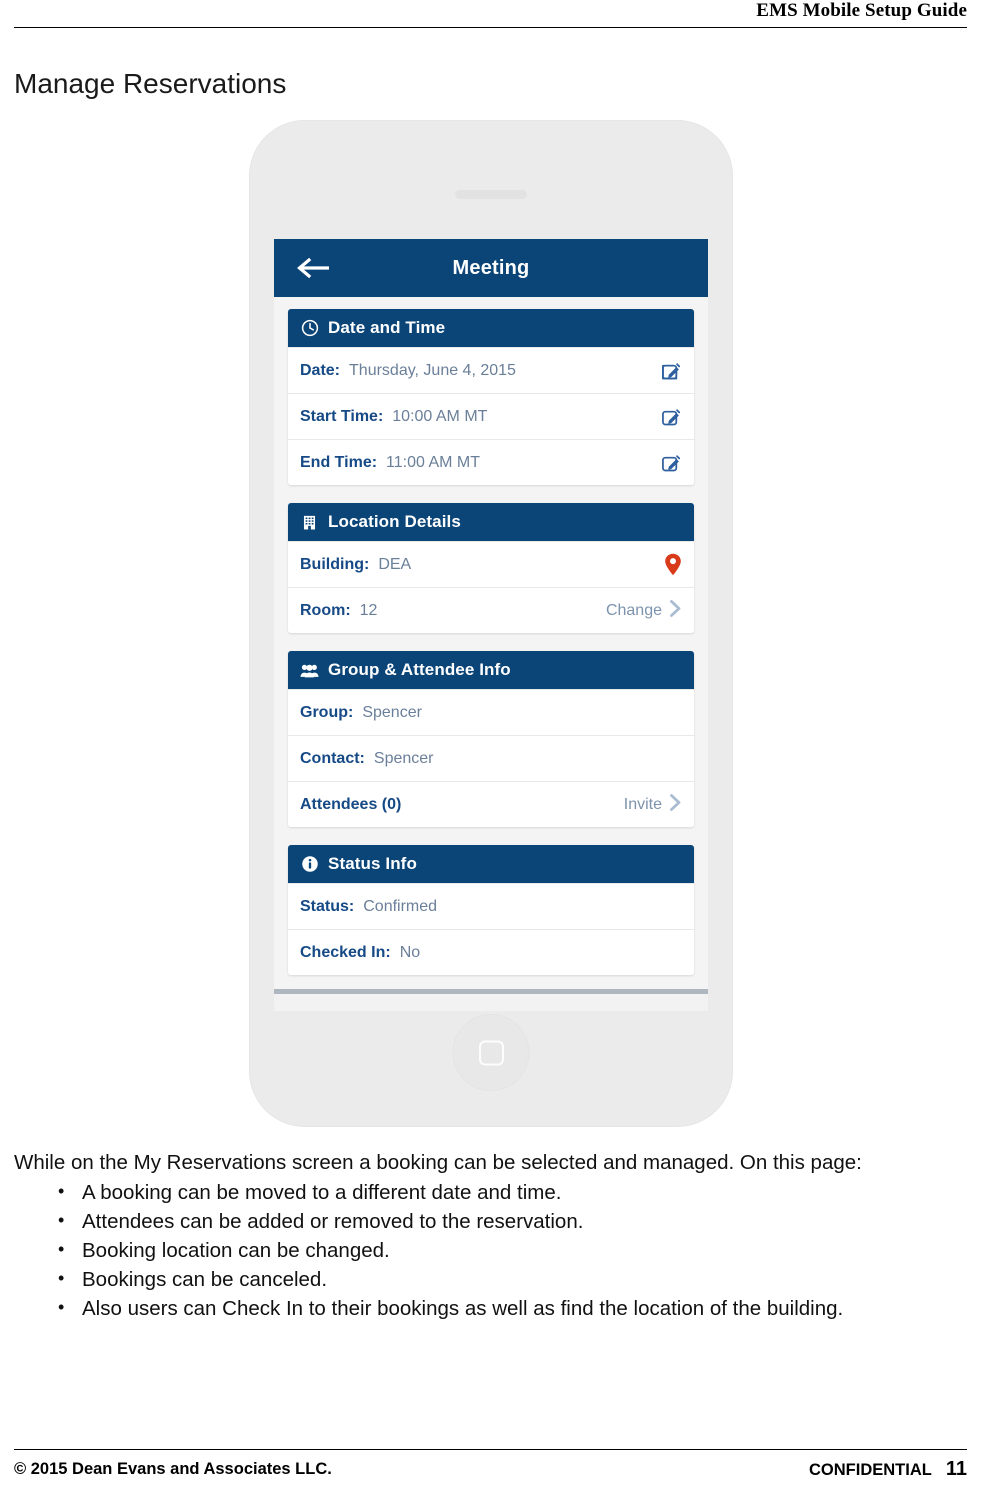  Describe the element at coordinates (440, 416) in the screenshot. I see `row-value: 10:00 AM MT` at that location.